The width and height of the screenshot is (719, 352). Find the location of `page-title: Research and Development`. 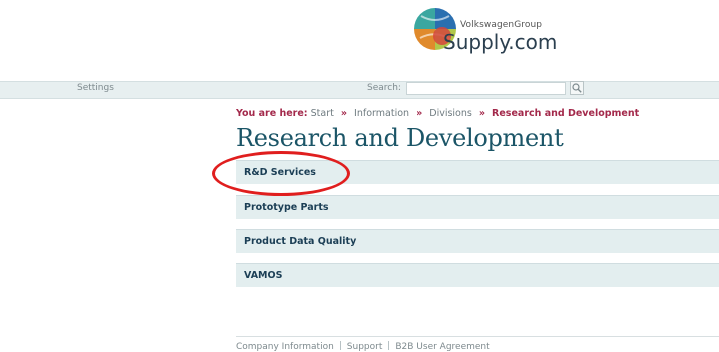

page-title: Research and Development is located at coordinates (400, 138).